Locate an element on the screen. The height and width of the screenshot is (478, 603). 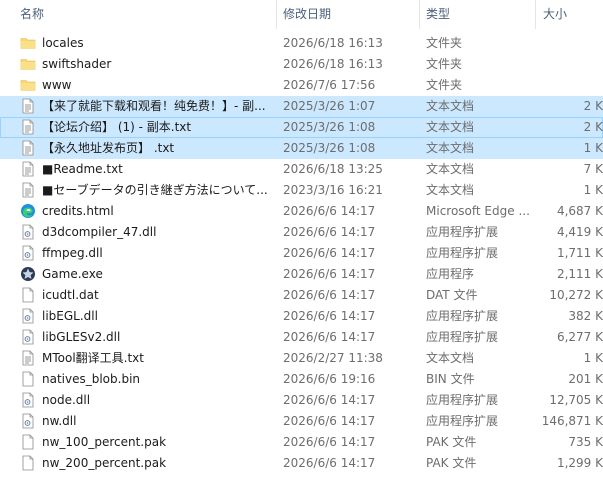
column-header-bar: 名称 ^ 修改日期 类型 大小 is located at coordinates (301, 14).